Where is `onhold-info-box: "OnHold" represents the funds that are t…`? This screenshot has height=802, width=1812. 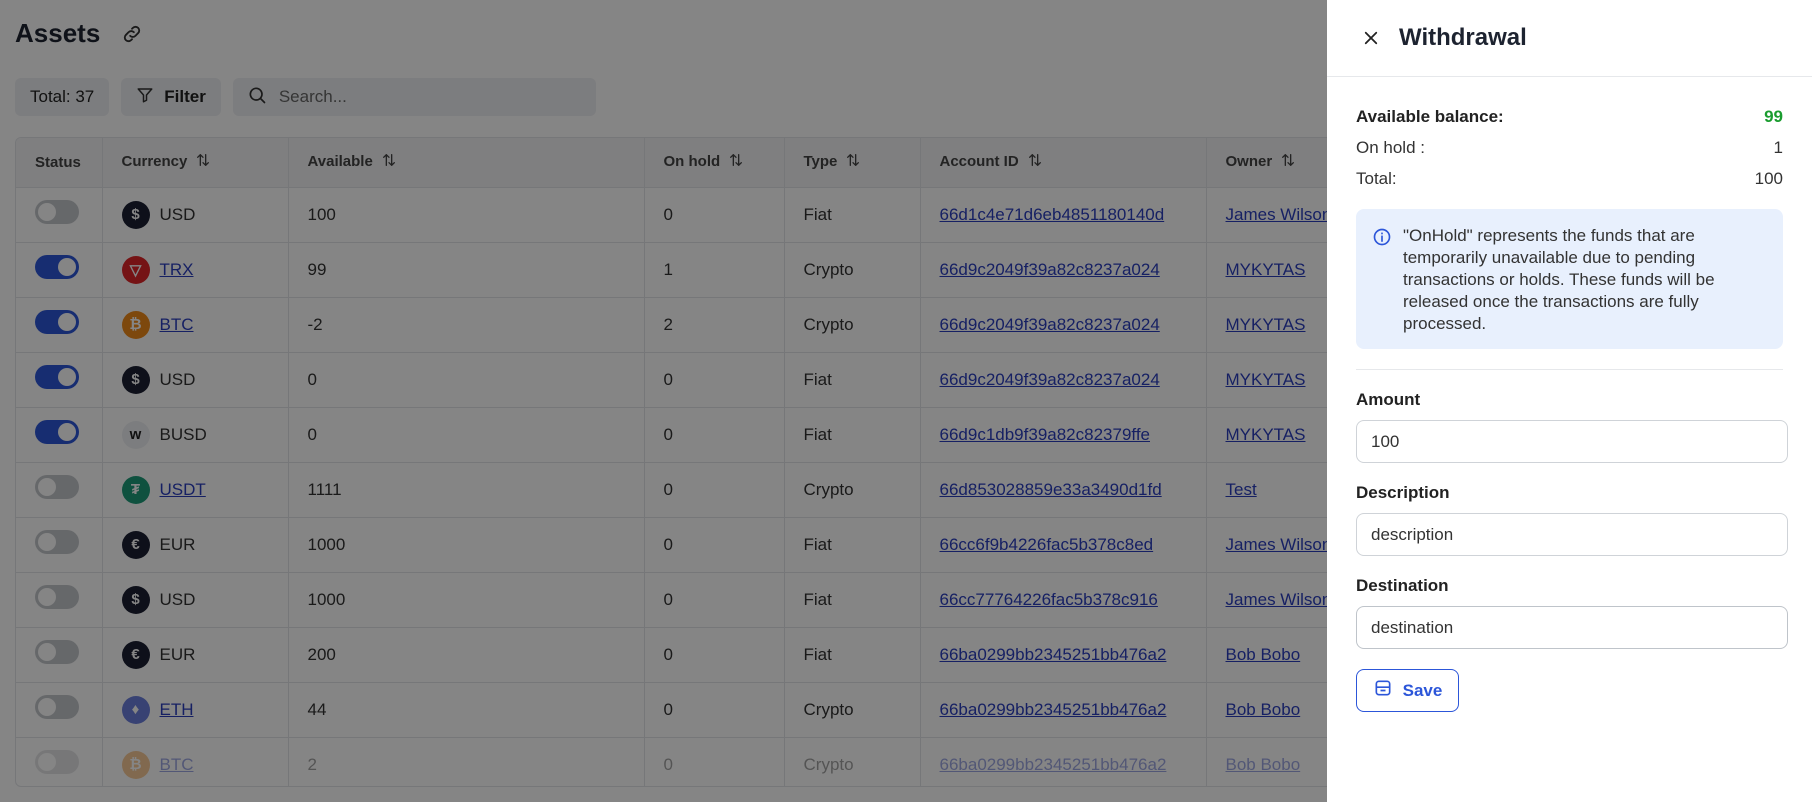 onhold-info-box: "OnHold" represents the funds that are t… is located at coordinates (1569, 279).